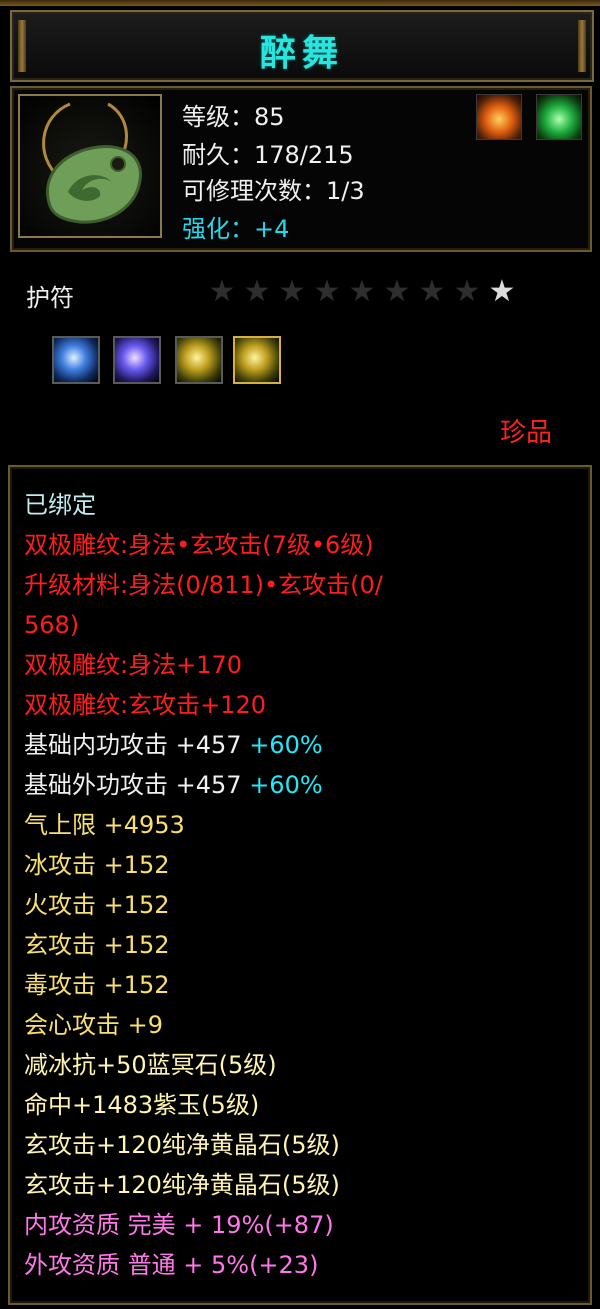 This screenshot has width=600, height=1309. I want to click on inner-attack-value: 基础内功攻击 +457, so click(133, 745).